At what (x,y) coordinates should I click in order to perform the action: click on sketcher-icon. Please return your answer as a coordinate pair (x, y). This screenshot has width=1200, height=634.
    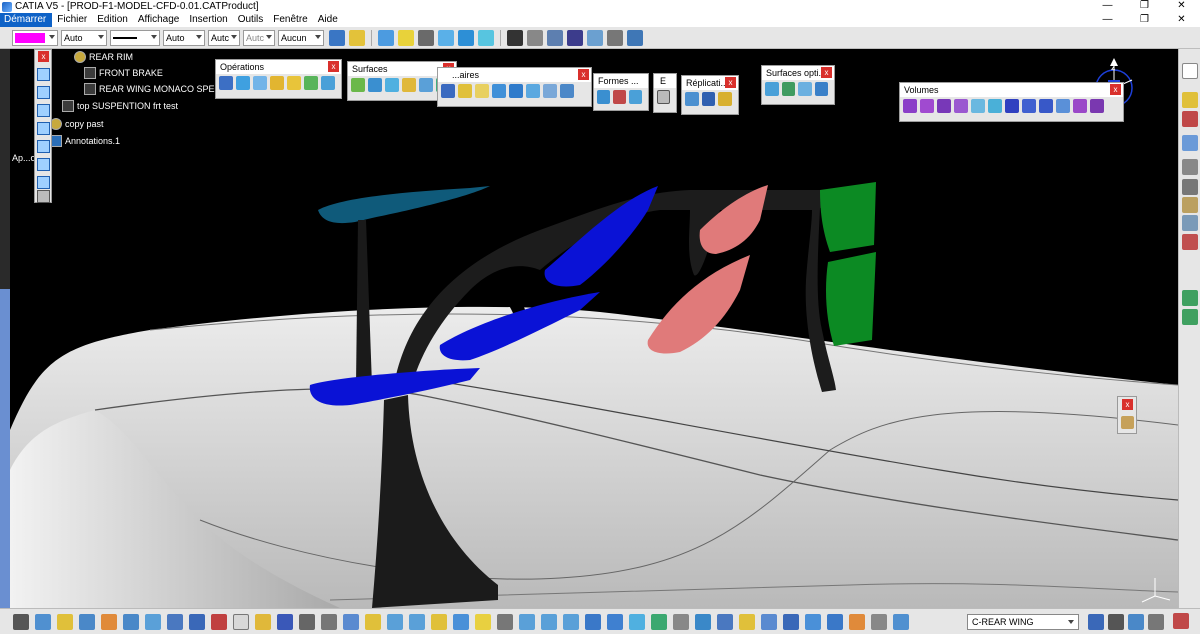
    Looking at the image, I should click on (1190, 71).